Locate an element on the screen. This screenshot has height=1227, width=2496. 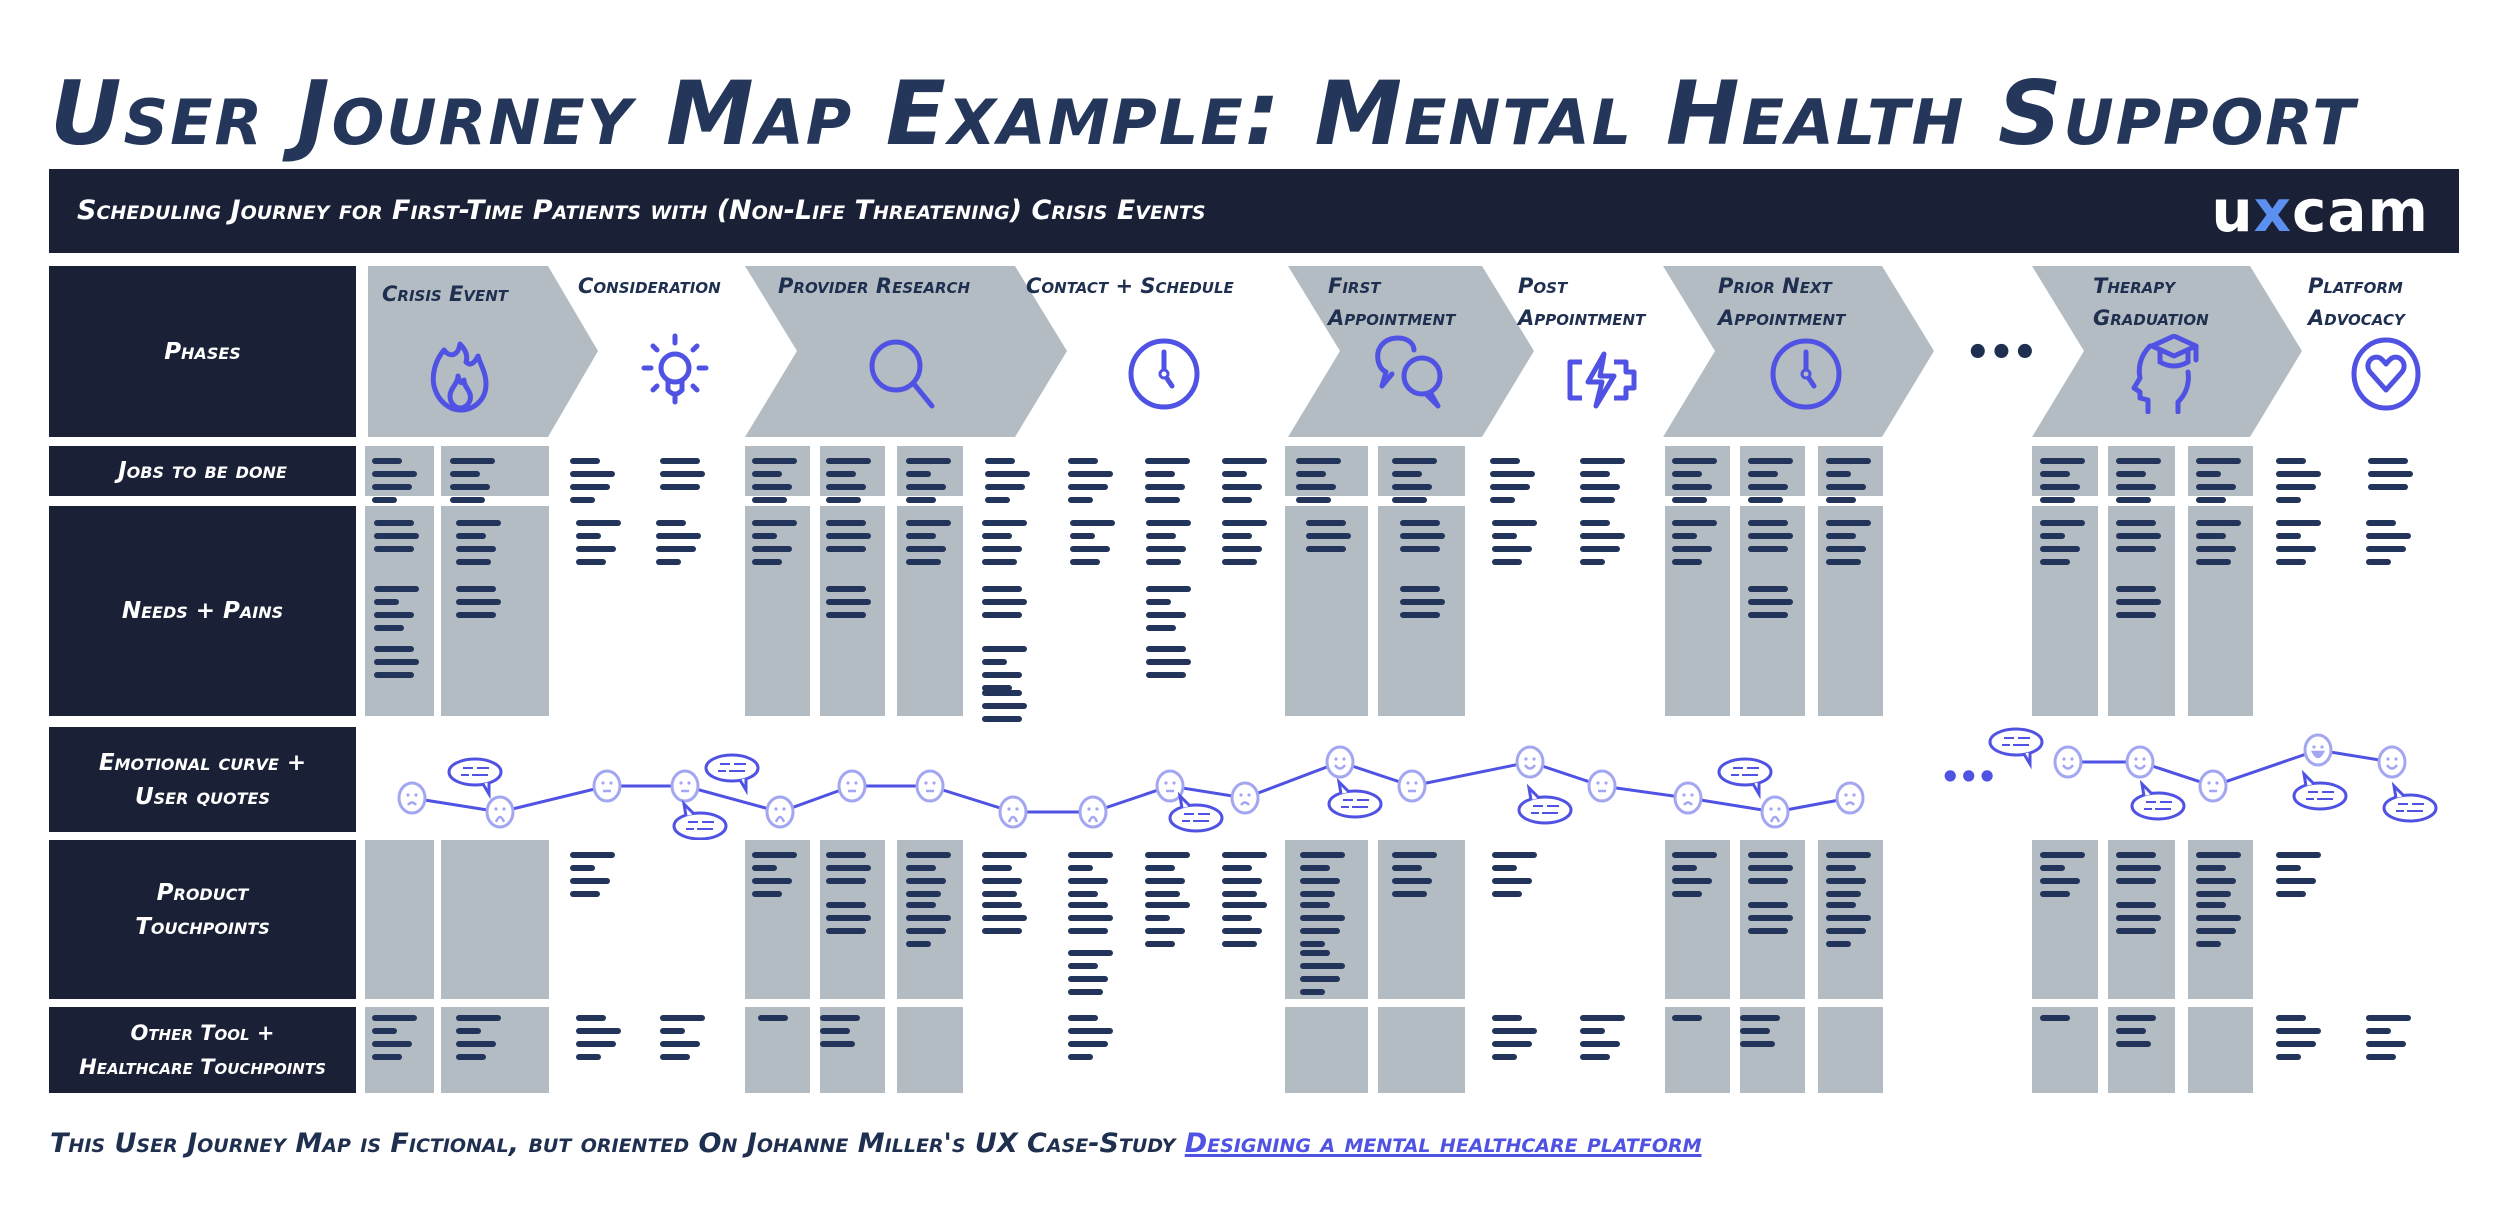
case-study-link: Designing a mental healthcare platform is located at coordinates (1443, 1143).